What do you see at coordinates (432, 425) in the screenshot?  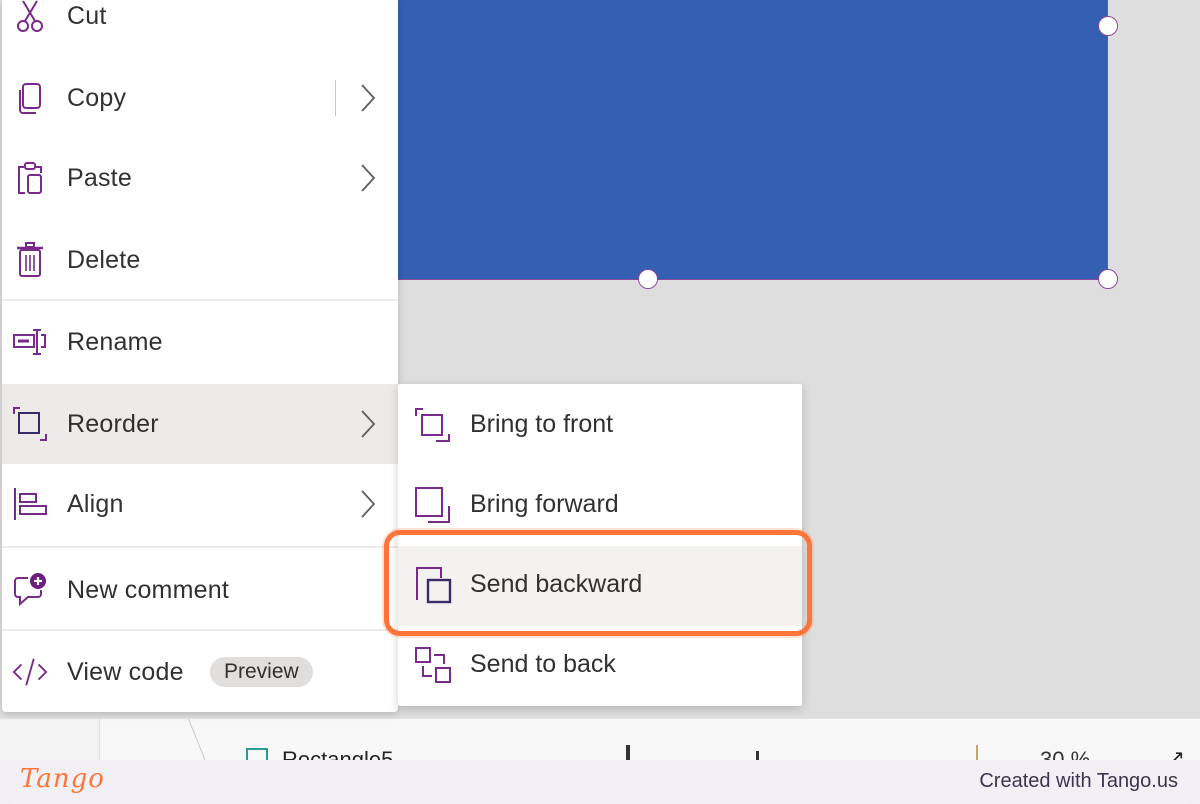 I see `bring-to-front-icon` at bounding box center [432, 425].